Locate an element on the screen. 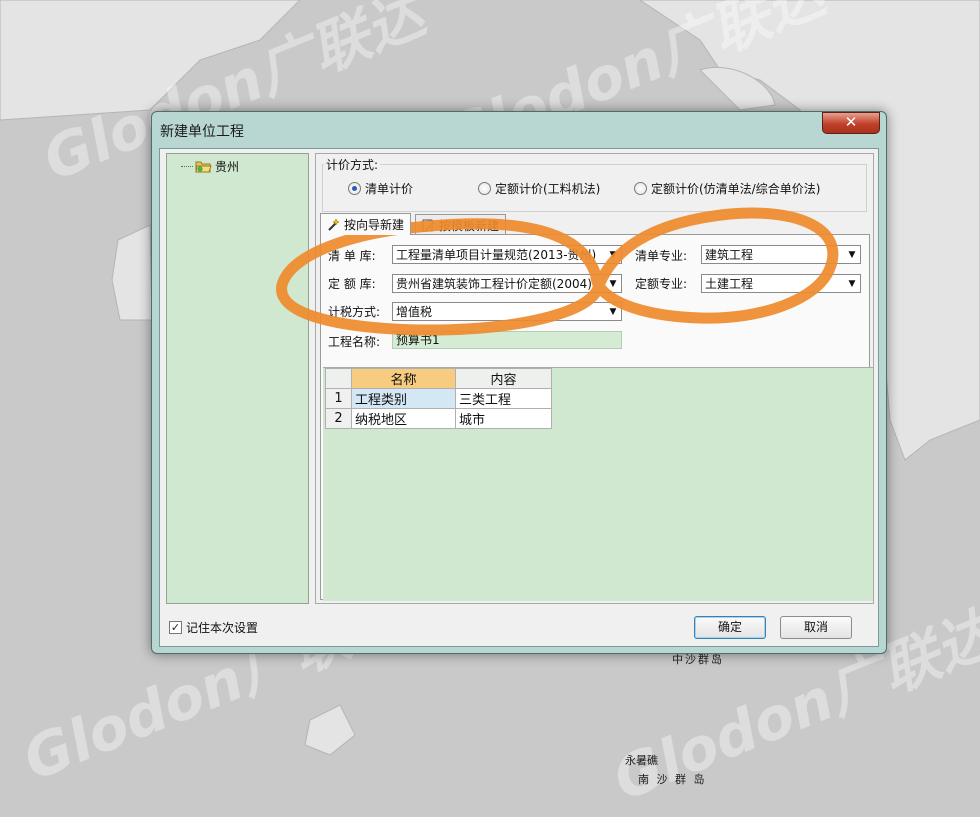  region-tree: 贵州 is located at coordinates (237, 378).